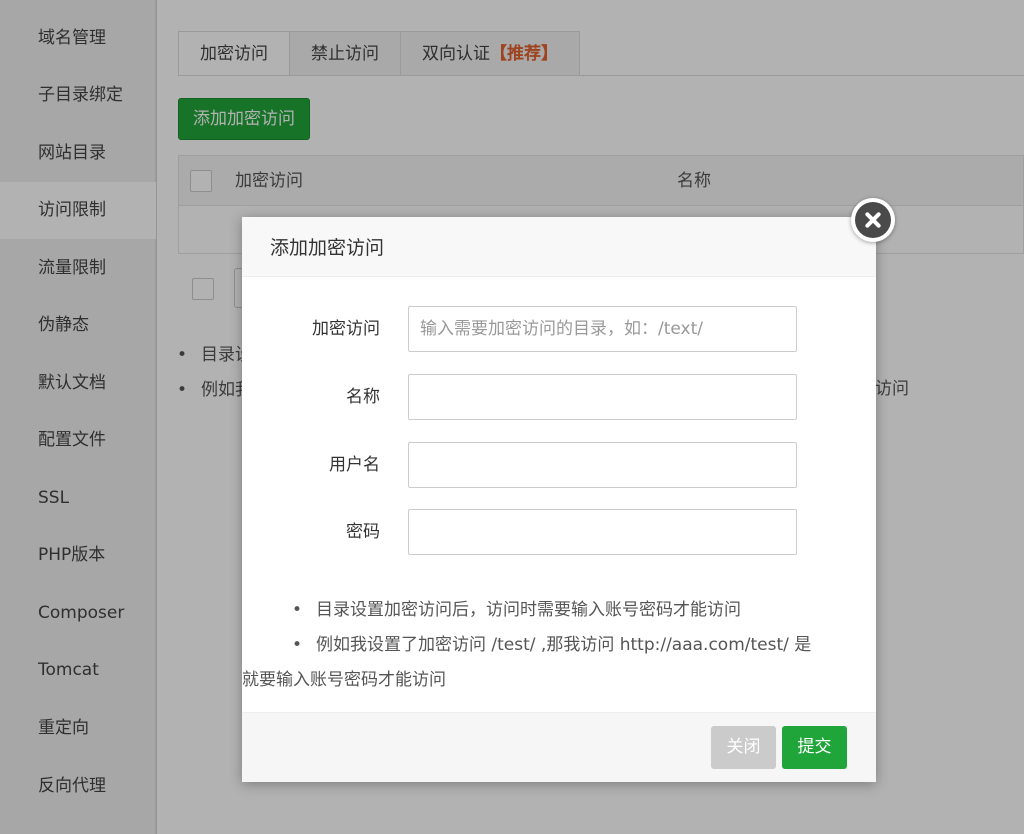 The width and height of the screenshot is (1024, 834). Describe the element at coordinates (559, 247) in the screenshot. I see `dialog-title: 添加加密访问` at that location.